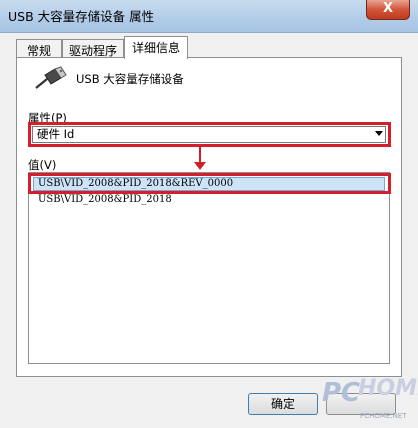  Describe the element at coordinates (130, 79) in the screenshot. I see `device-name: USB 大容量存储设备` at that location.